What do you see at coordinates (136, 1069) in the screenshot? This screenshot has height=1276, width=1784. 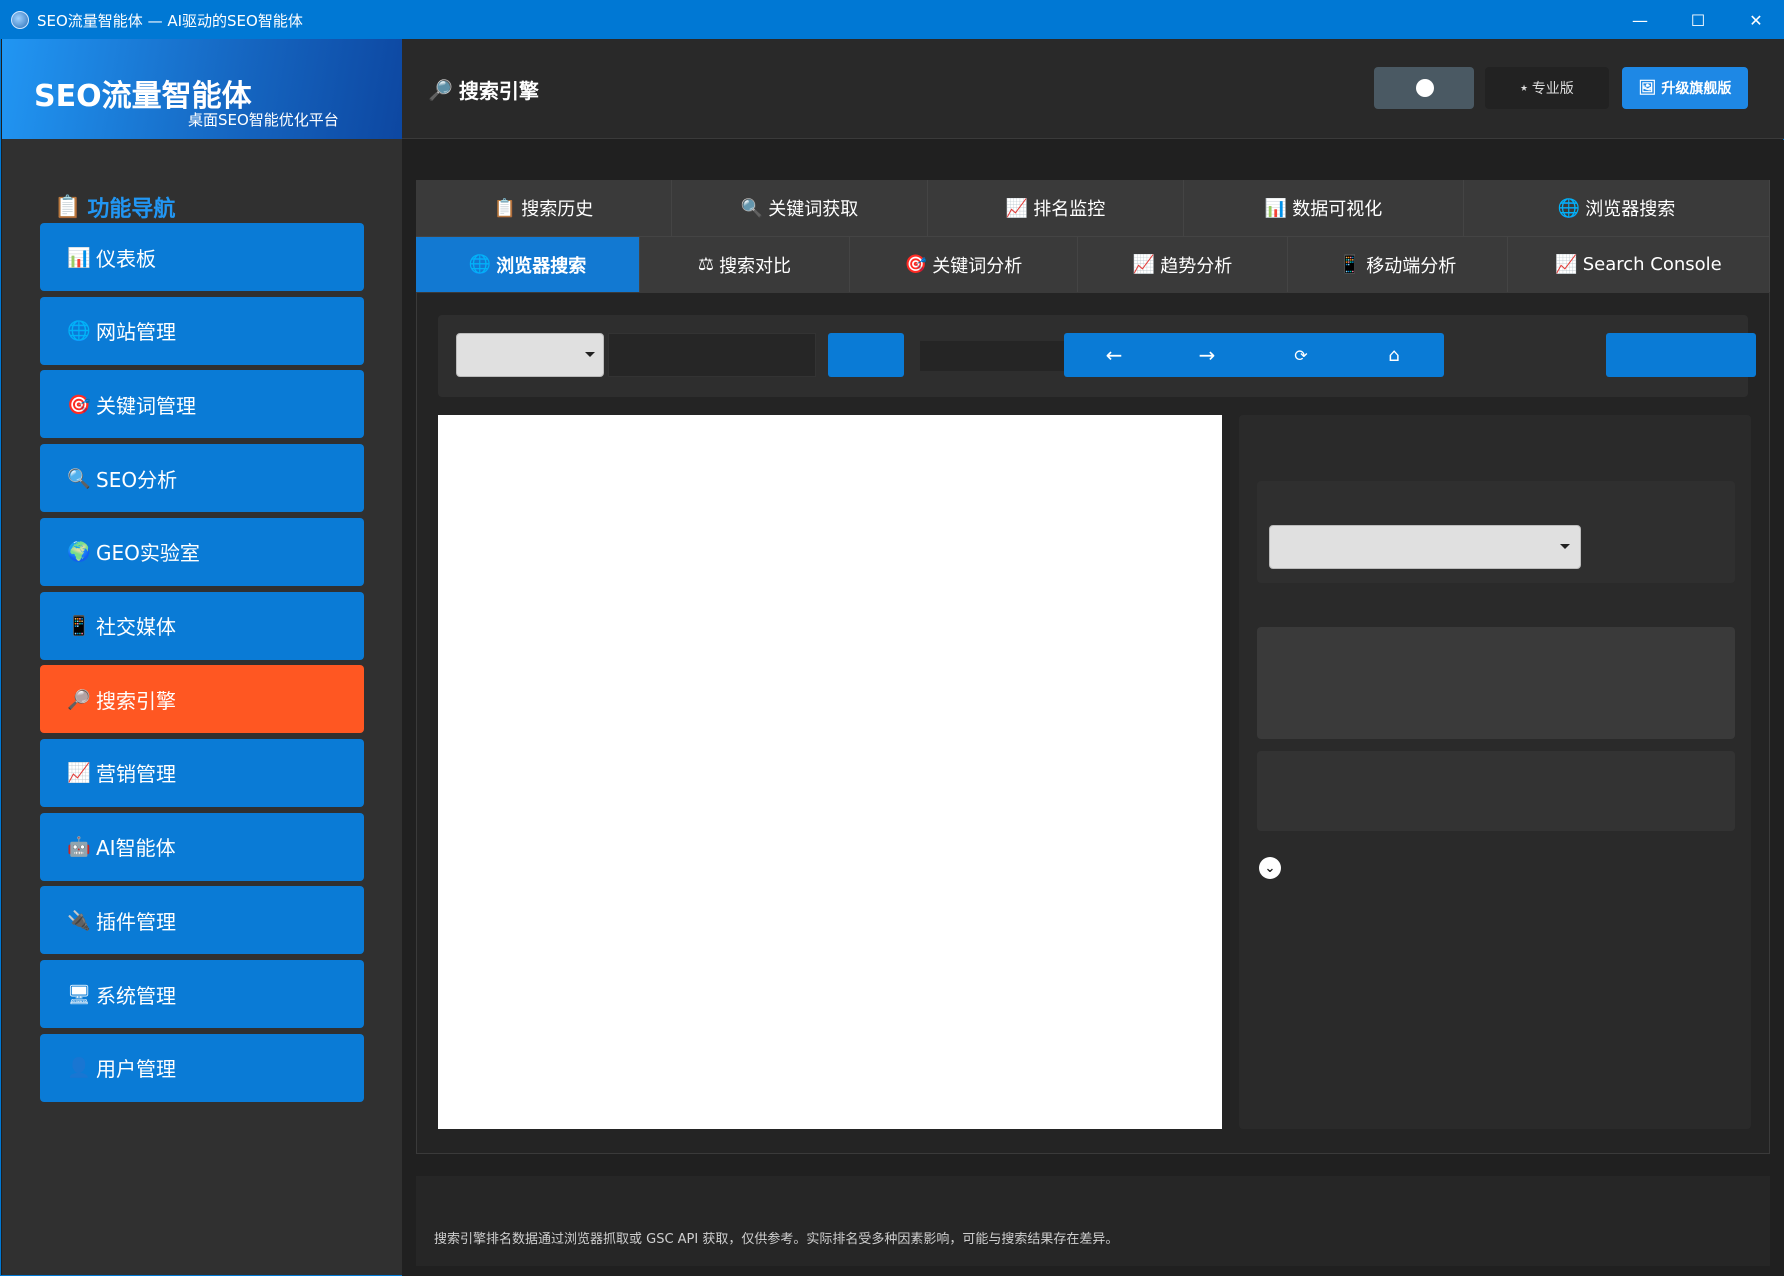 I see `sidebar-item-label: 用户管理` at bounding box center [136, 1069].